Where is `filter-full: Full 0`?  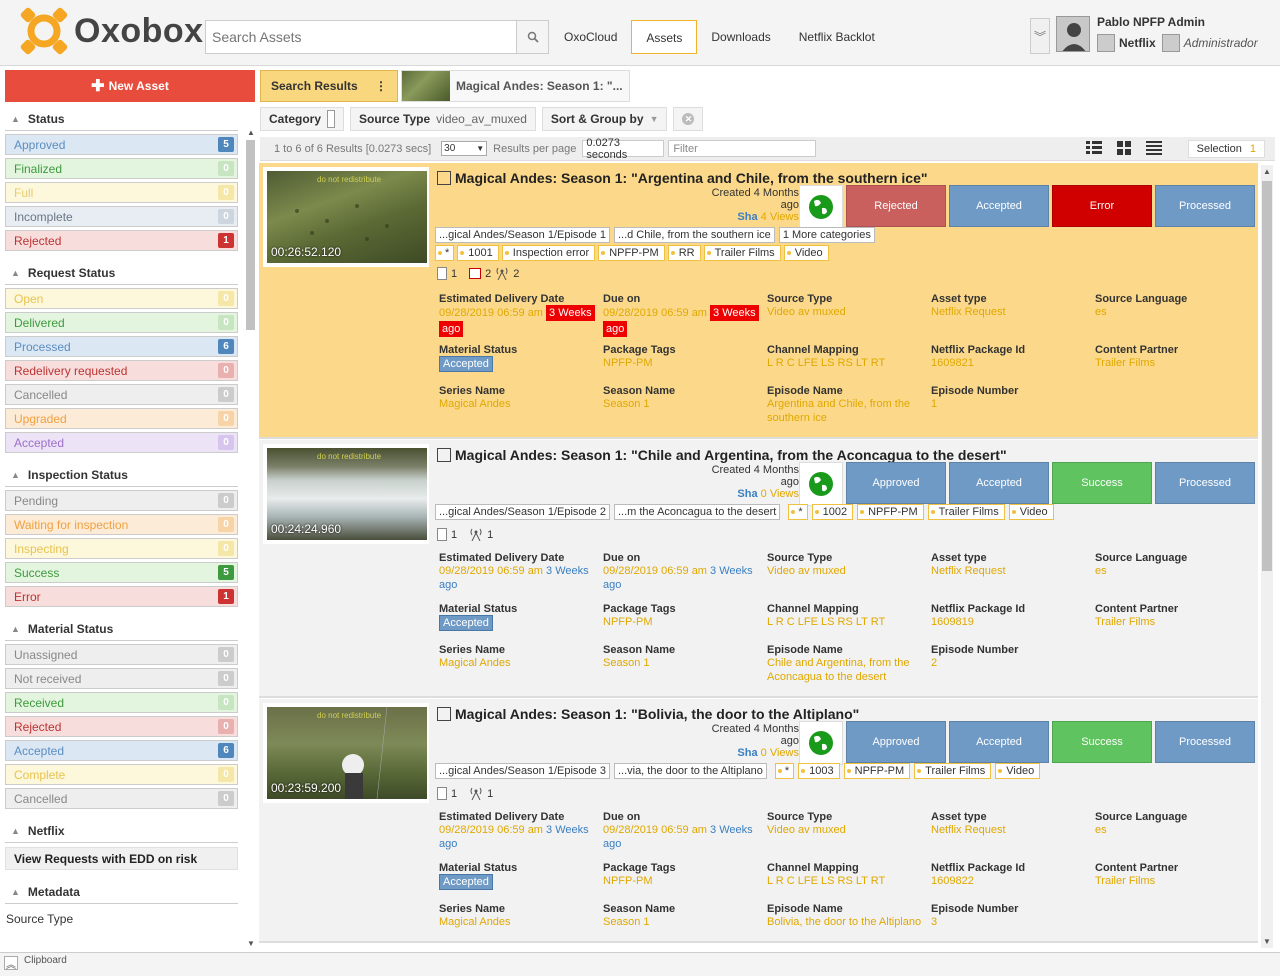
filter-full: Full 0 is located at coordinates (121, 192).